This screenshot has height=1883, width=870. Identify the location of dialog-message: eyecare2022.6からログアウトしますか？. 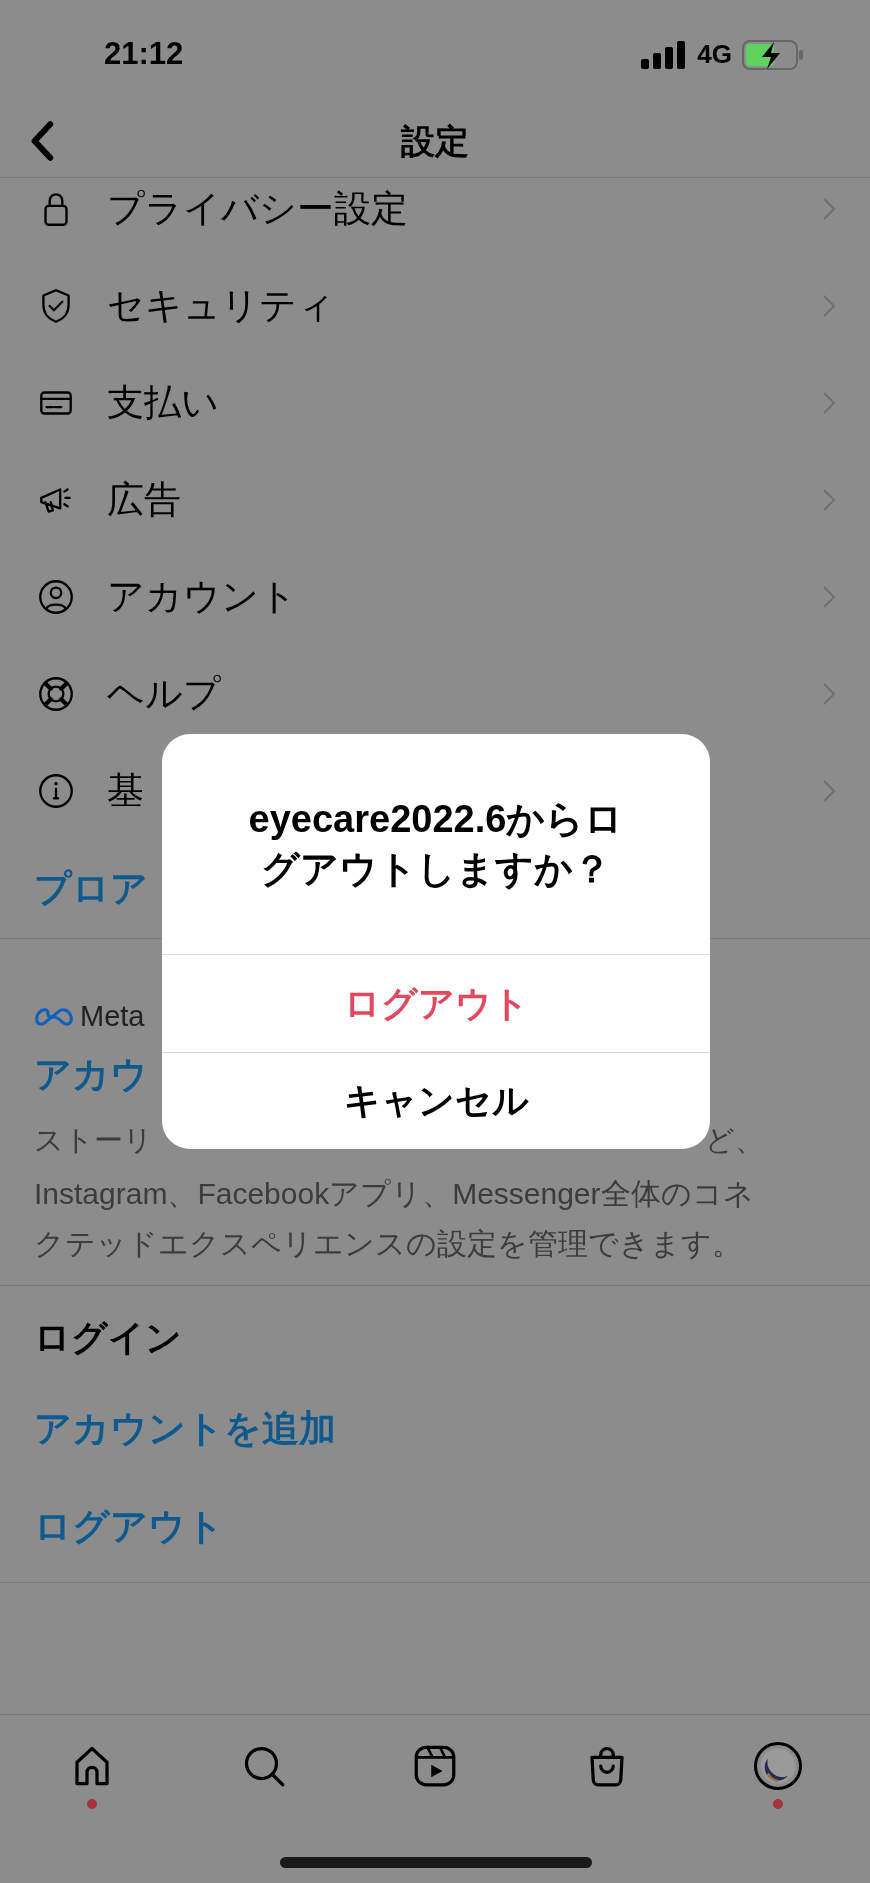
(436, 844).